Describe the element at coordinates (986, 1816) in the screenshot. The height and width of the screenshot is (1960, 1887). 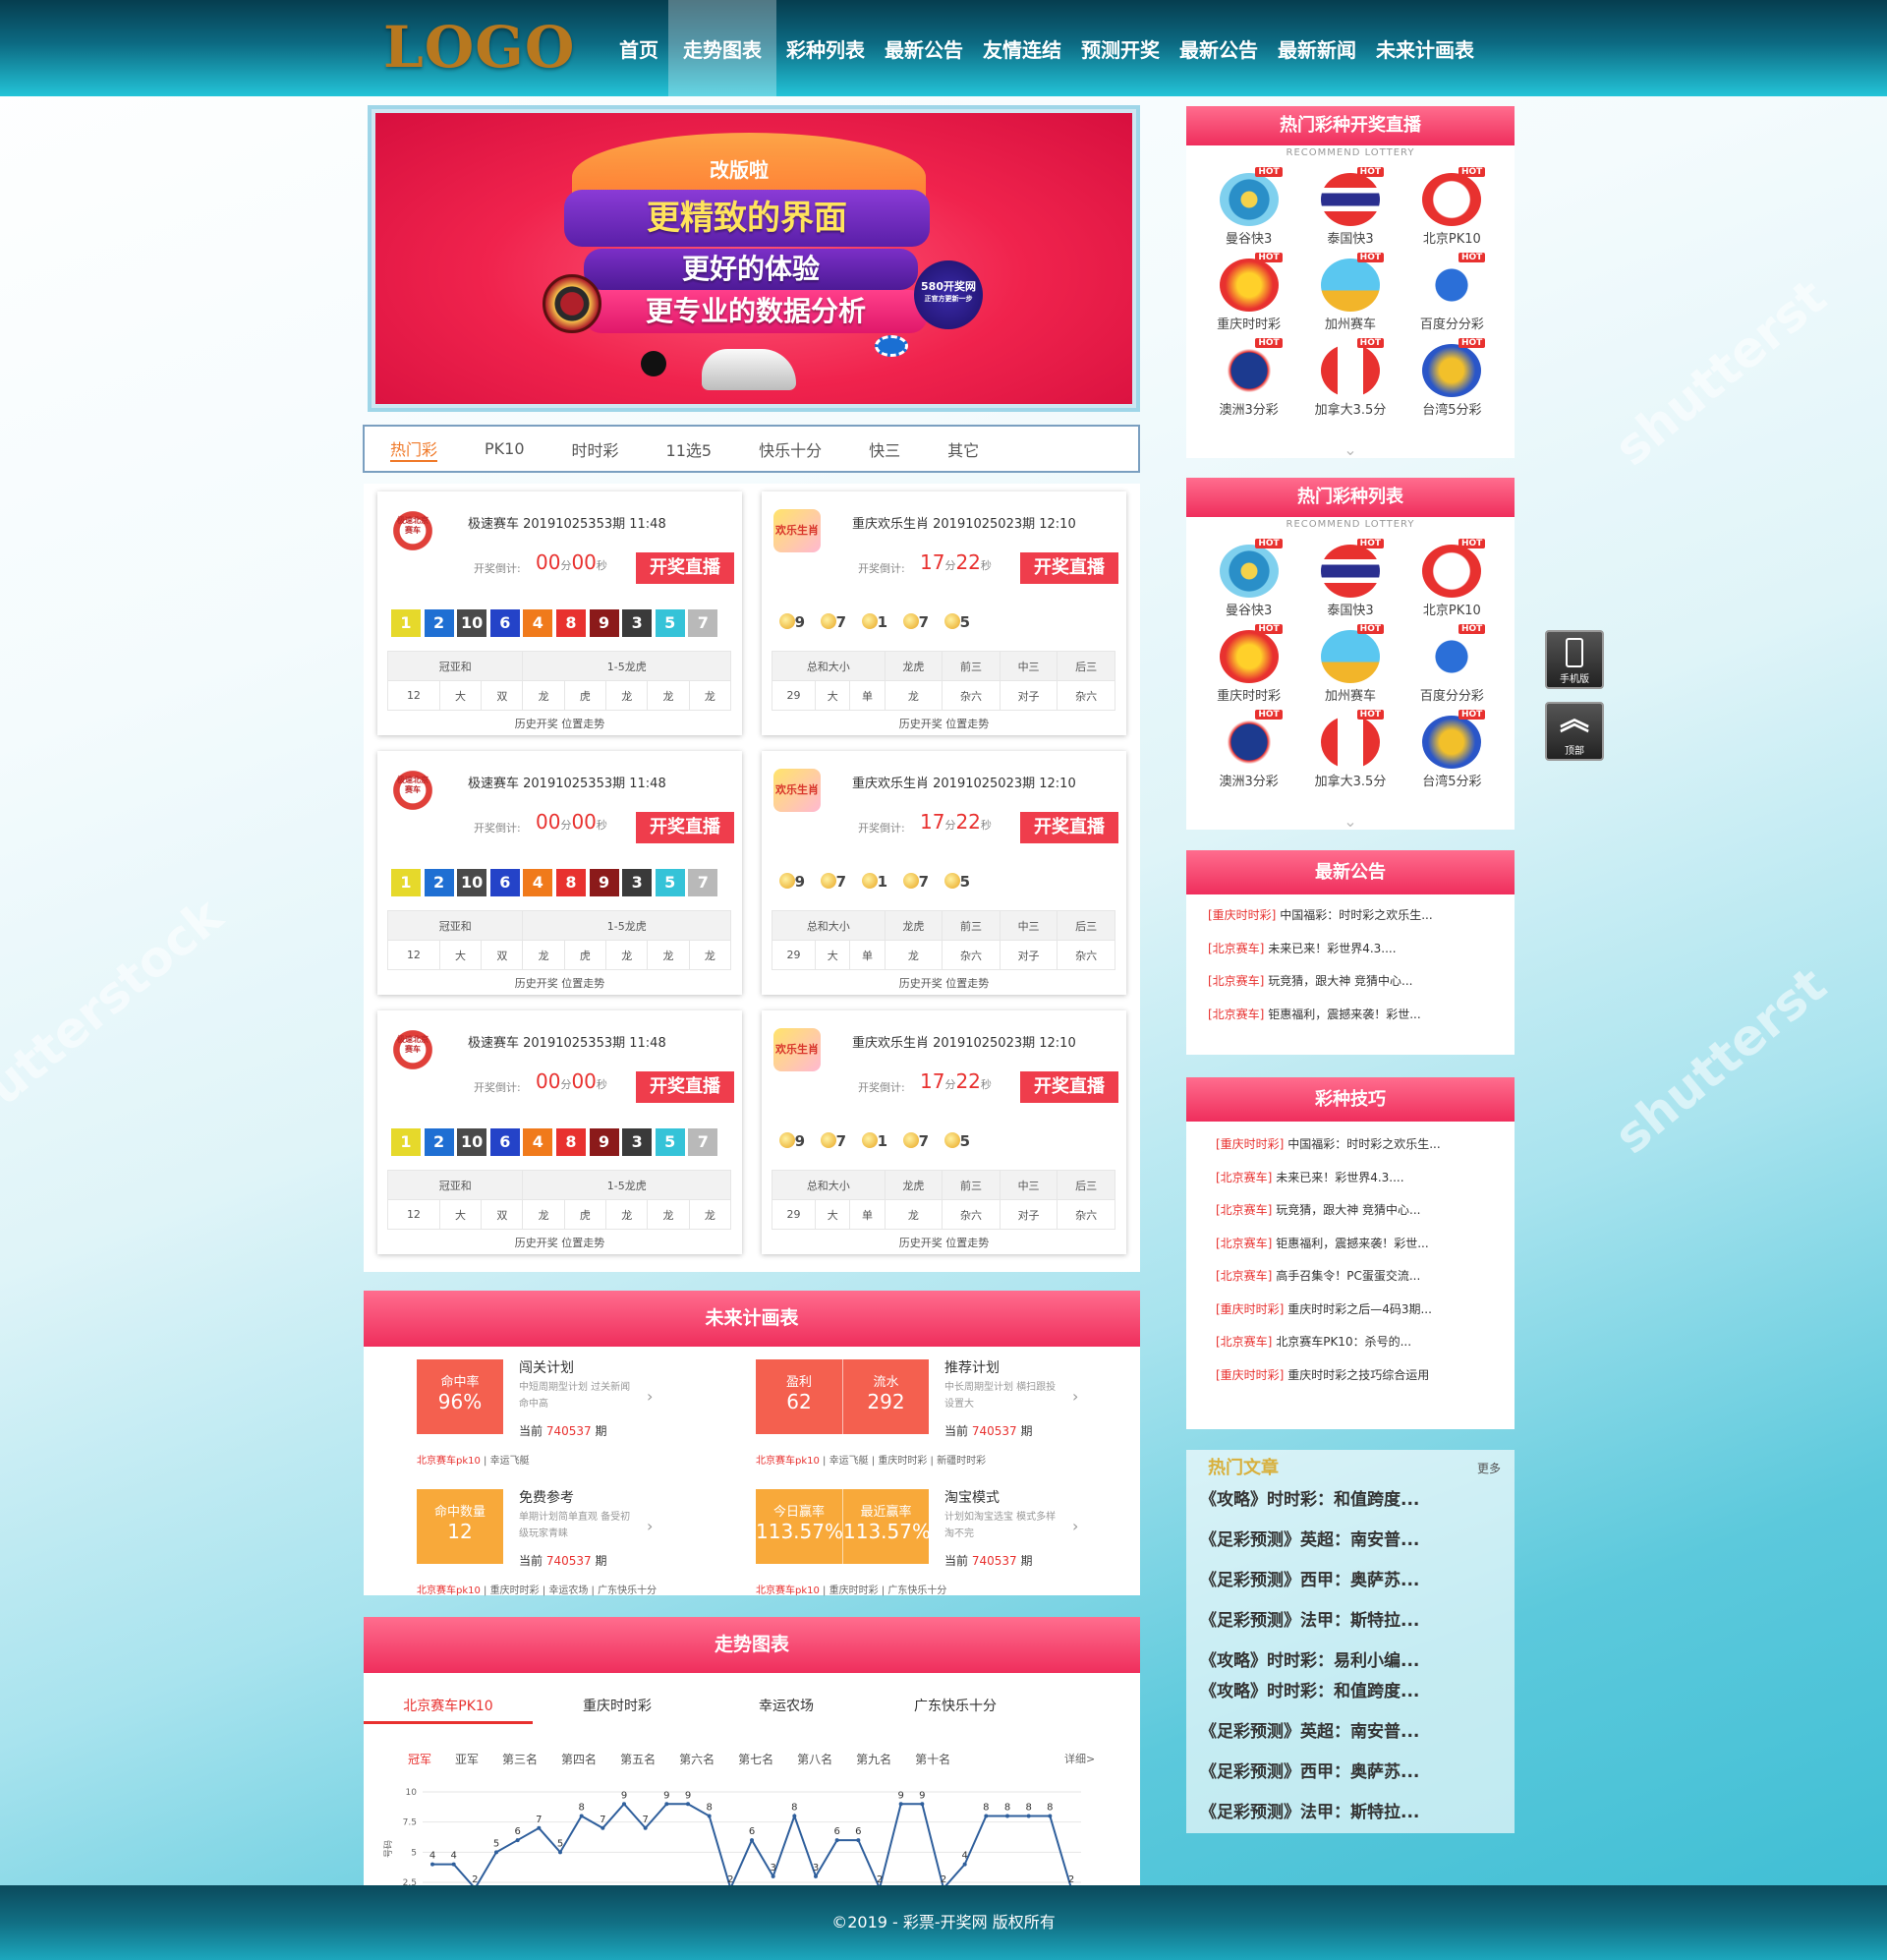
I see `trend-point` at that location.